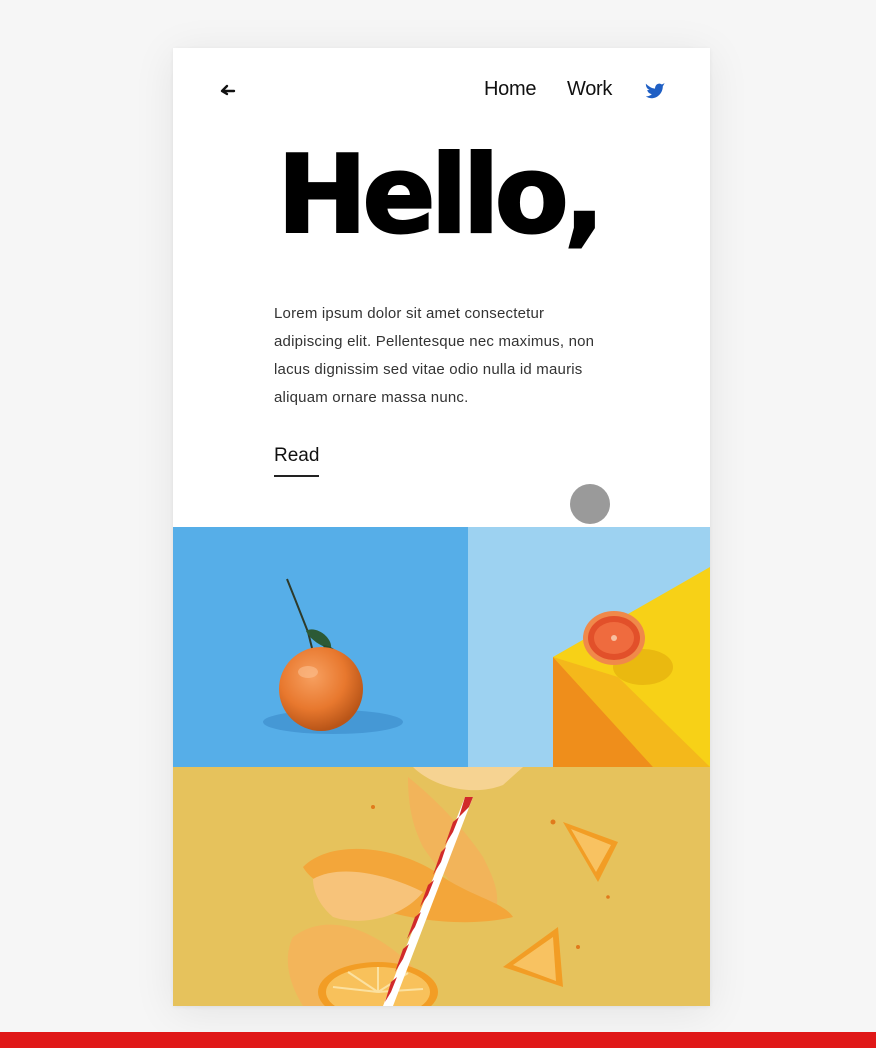  What do you see at coordinates (438, 1040) in the screenshot?
I see `bottom-bar` at bounding box center [438, 1040].